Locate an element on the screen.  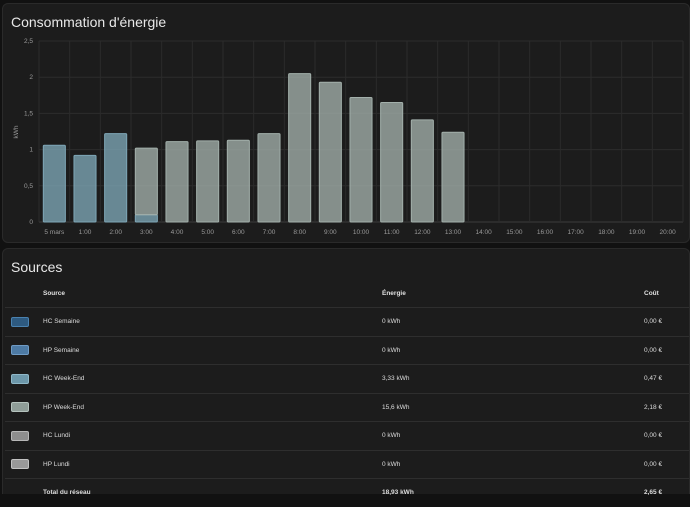
y-tick-label: 0,5 is located at coordinates (28, 186).